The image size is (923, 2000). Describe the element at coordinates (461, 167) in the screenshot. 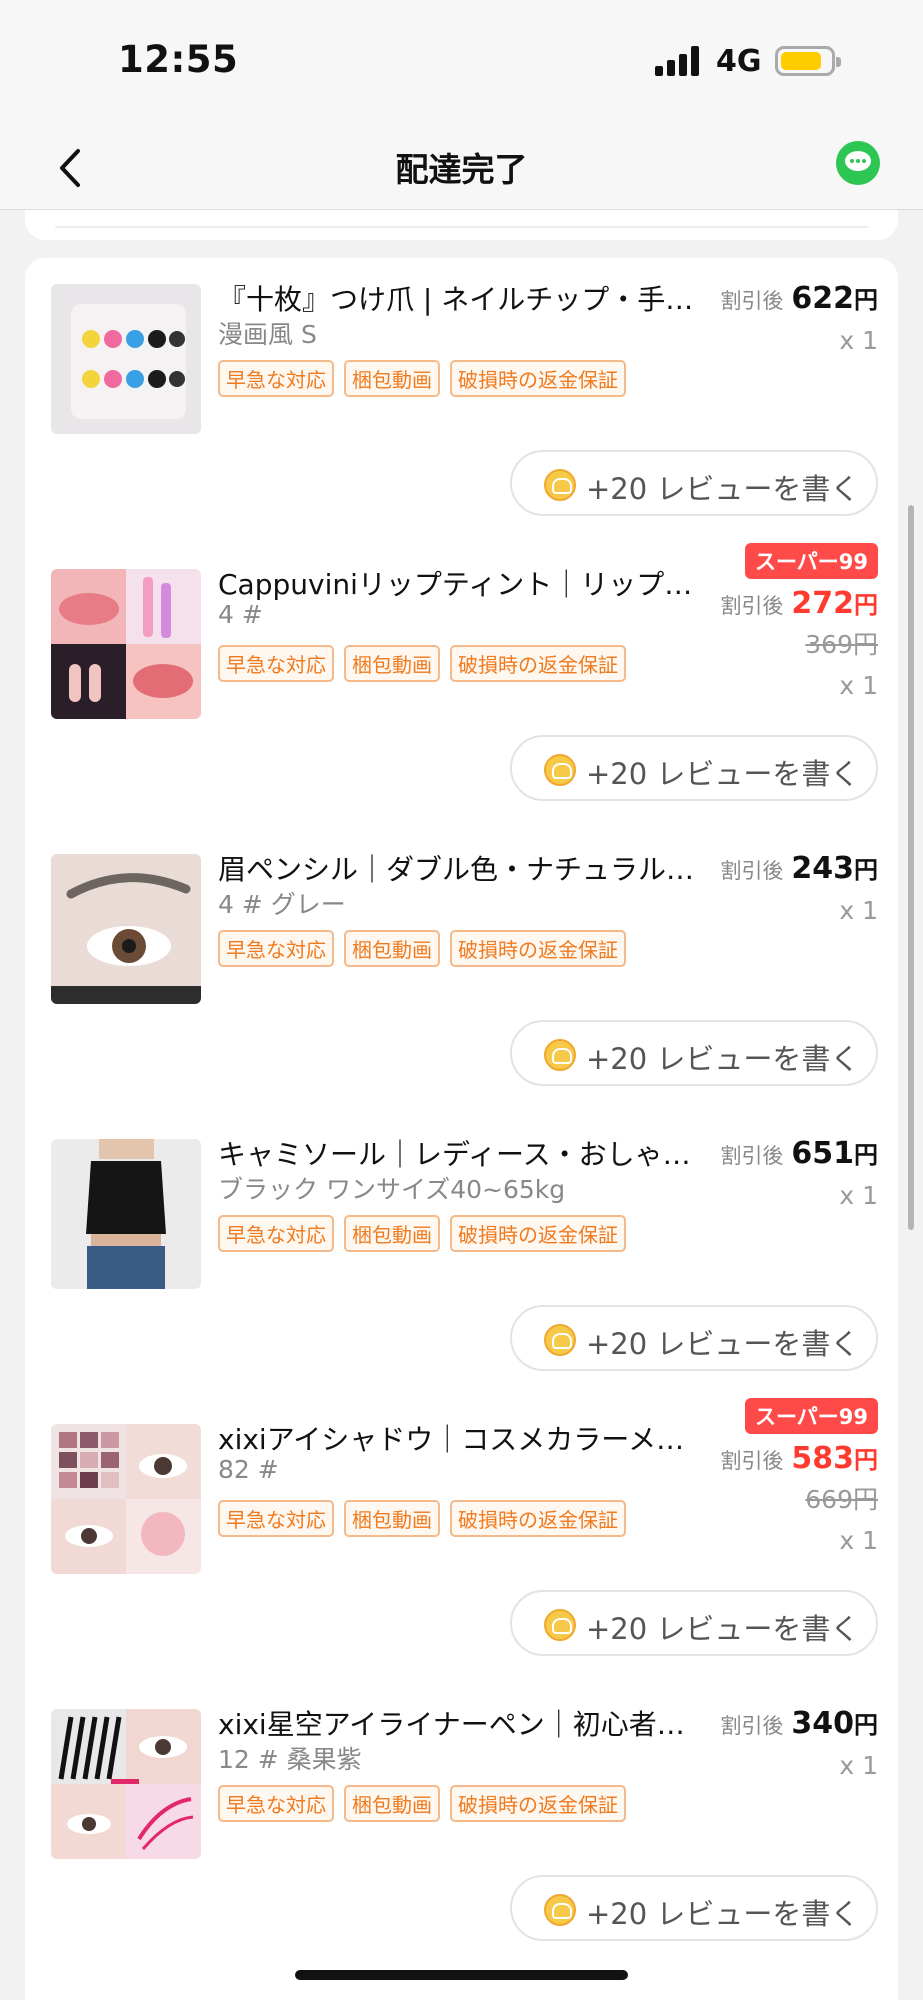

I see `nav-bar: 配達完了` at that location.